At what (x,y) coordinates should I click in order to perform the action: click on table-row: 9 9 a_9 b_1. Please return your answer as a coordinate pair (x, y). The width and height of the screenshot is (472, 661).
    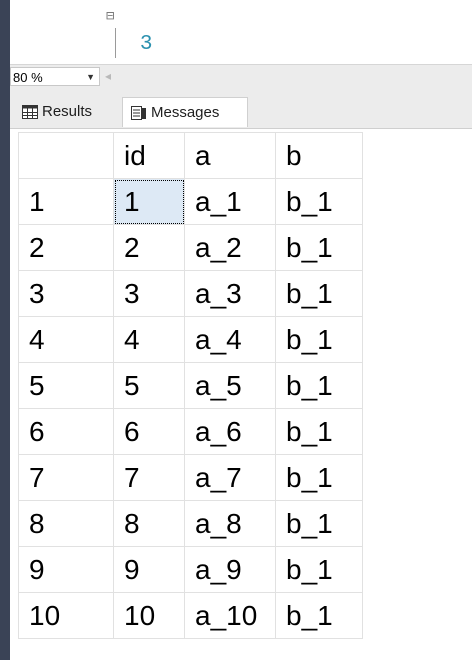
    Looking at the image, I should click on (190, 569).